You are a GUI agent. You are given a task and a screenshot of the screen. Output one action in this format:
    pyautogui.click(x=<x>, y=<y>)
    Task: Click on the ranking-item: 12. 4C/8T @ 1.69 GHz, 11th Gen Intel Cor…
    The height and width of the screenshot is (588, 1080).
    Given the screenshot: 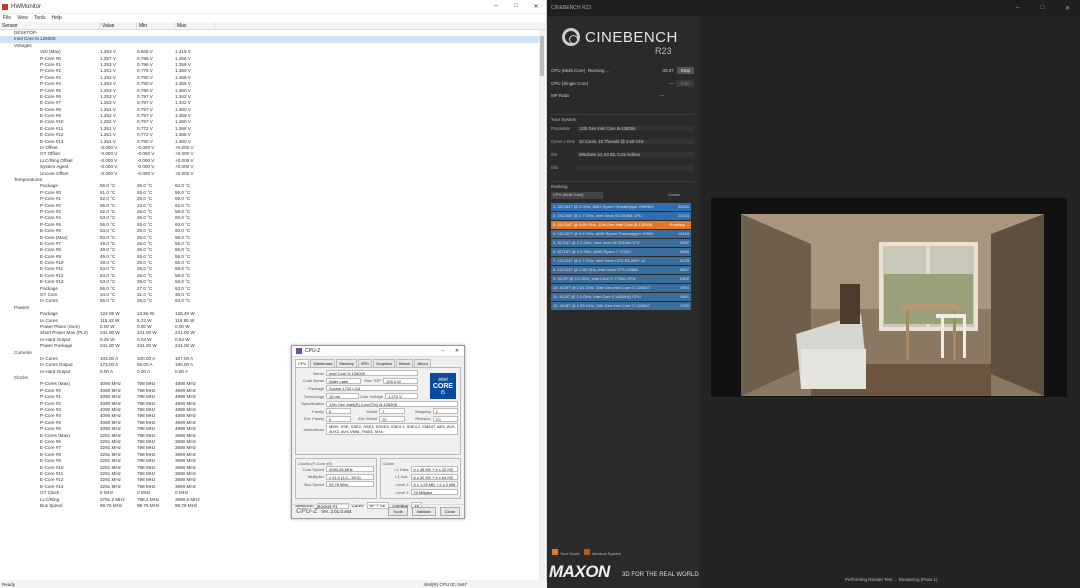 What is the action you would take?
    pyautogui.click(x=621, y=306)
    